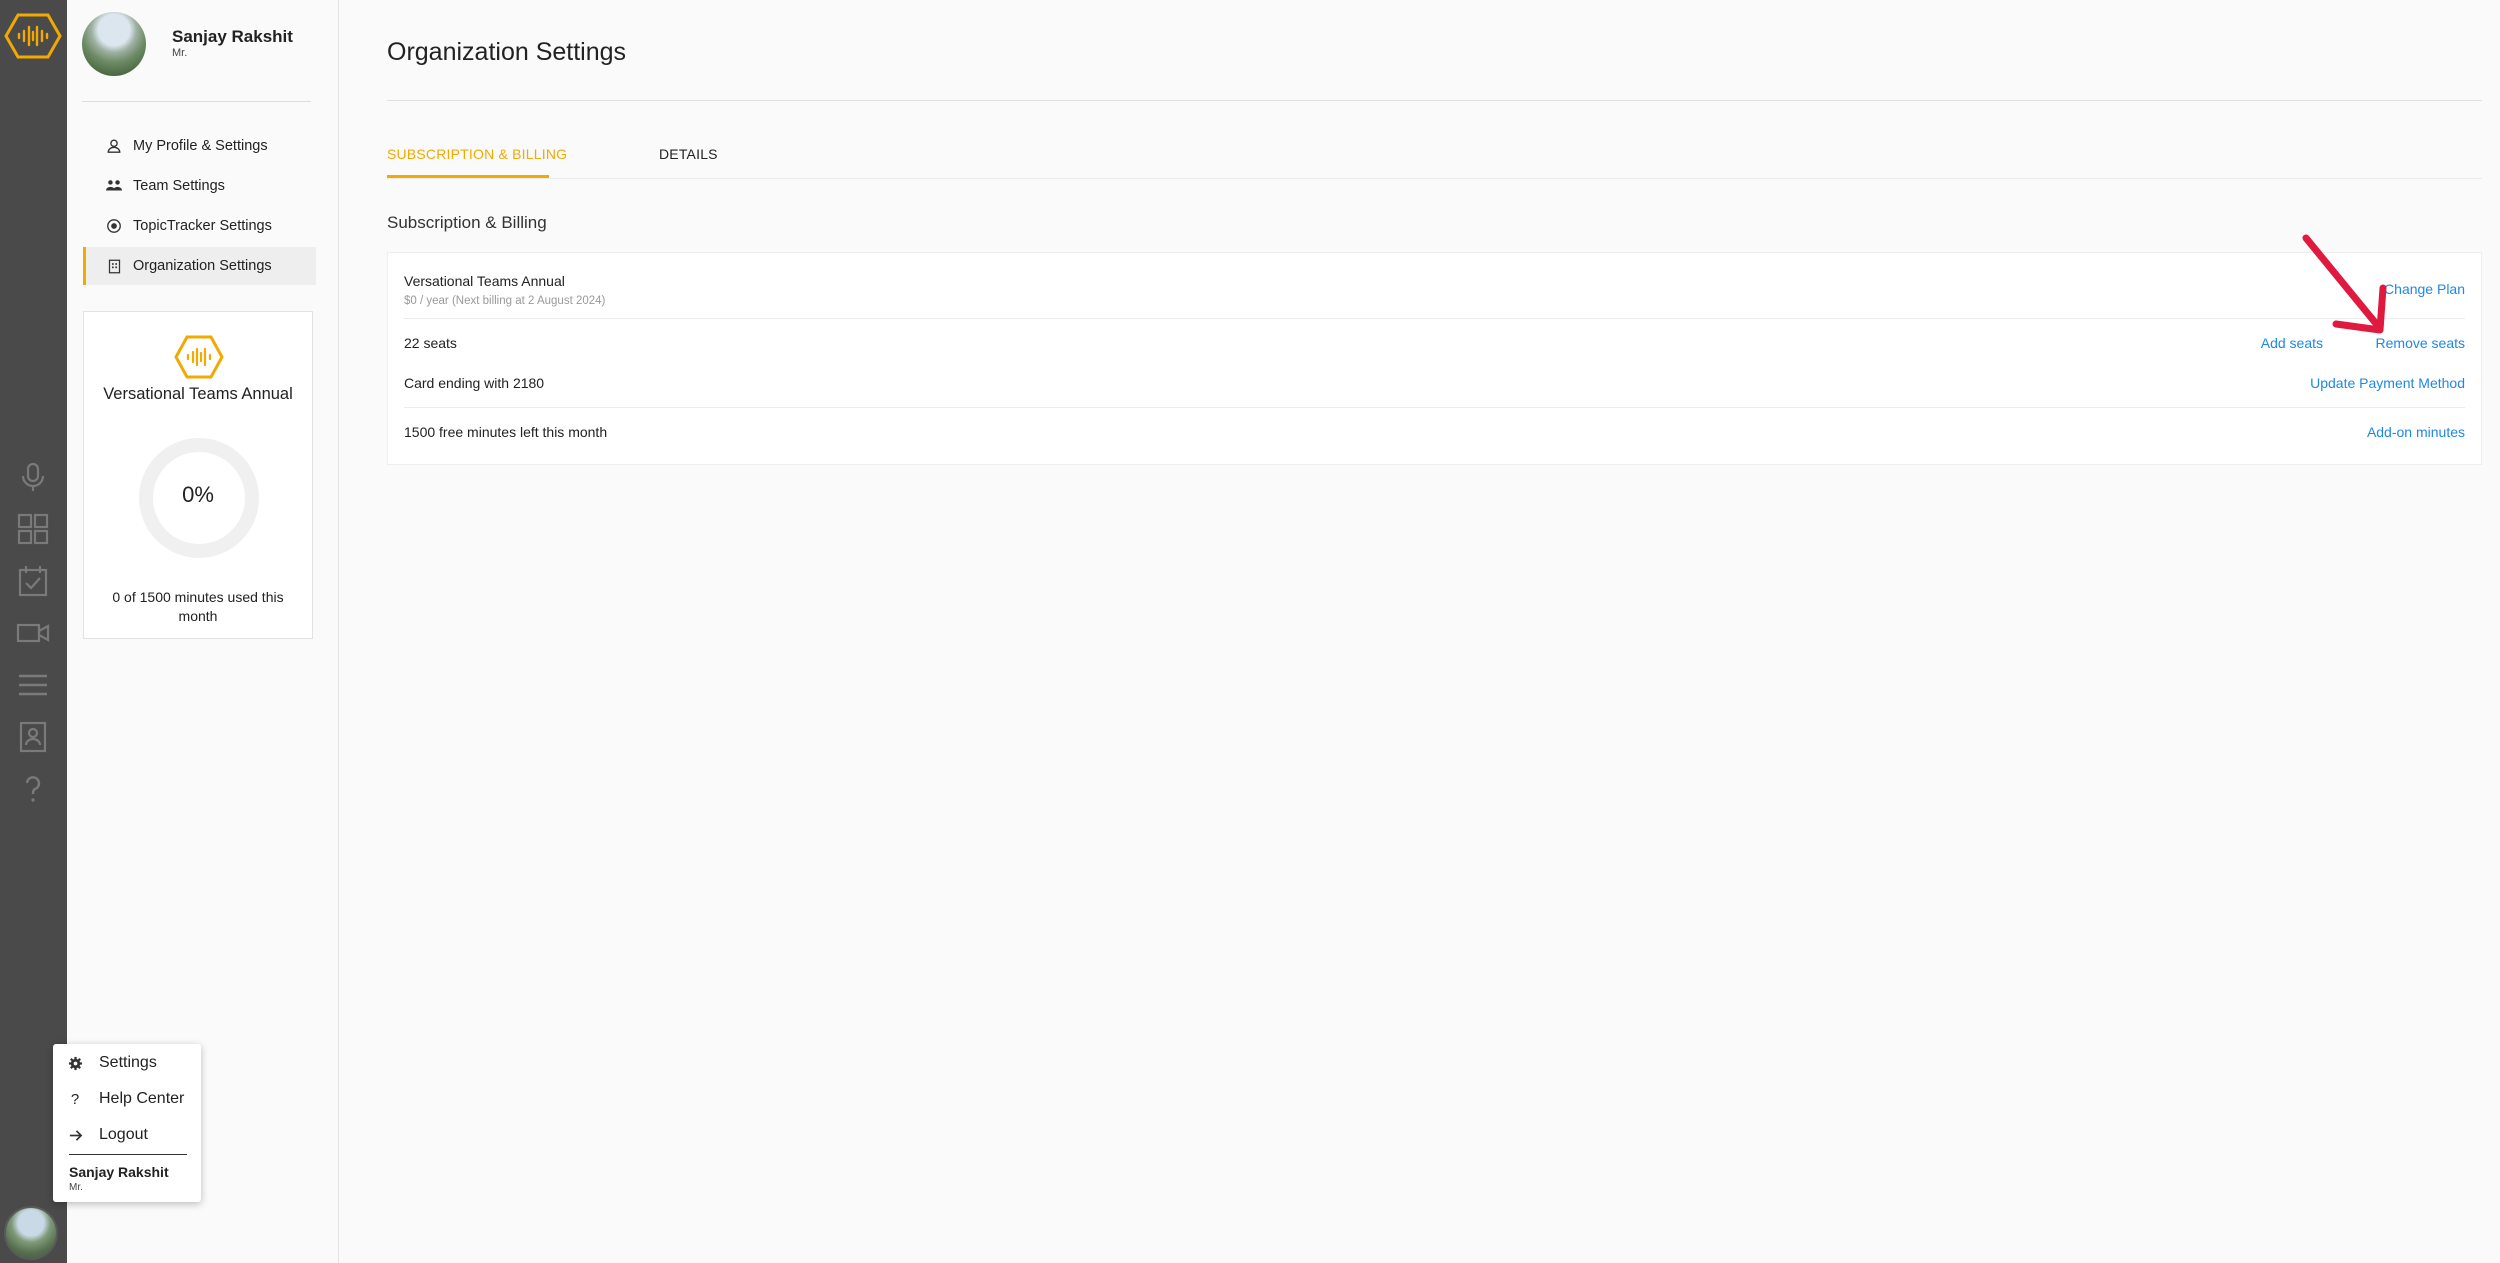 The width and height of the screenshot is (2500, 1263). What do you see at coordinates (2344, 284) in the screenshot?
I see `annotation-arrow-icon` at bounding box center [2344, 284].